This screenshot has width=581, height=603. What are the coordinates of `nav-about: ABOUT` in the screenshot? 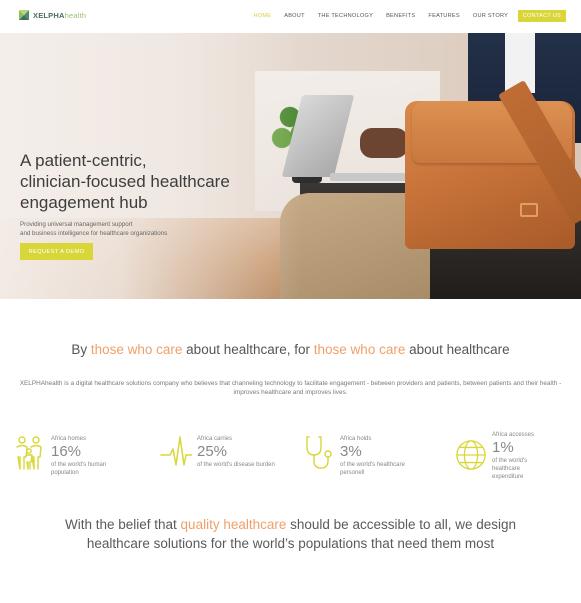 It's located at (295, 16).